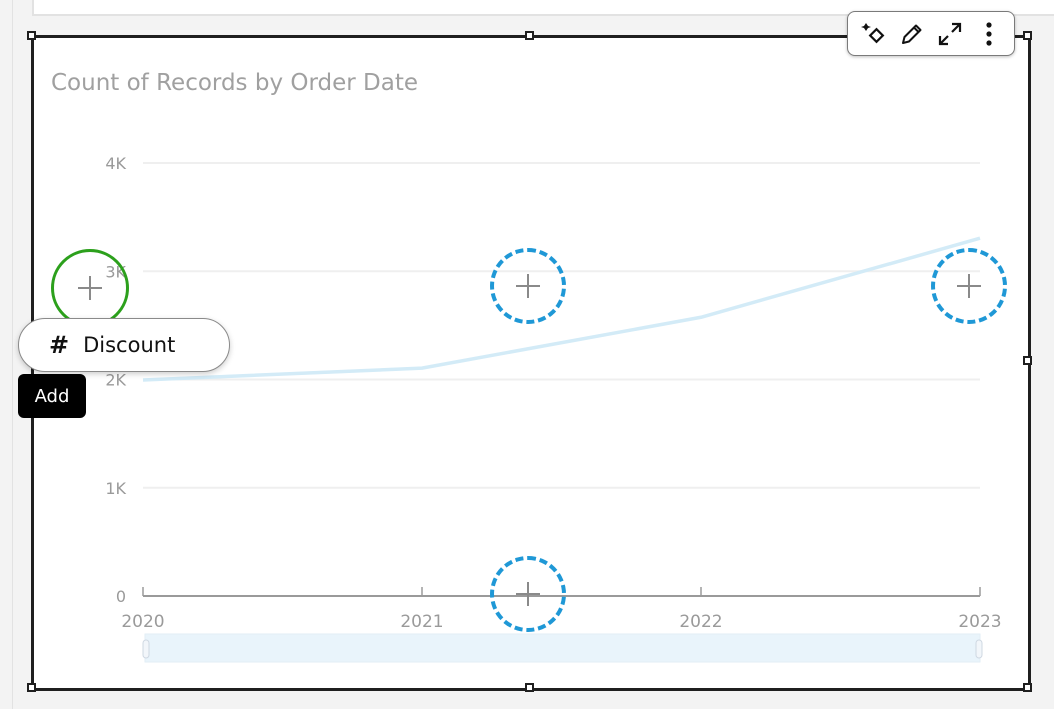 Image resolution: width=1054 pixels, height=709 pixels. Describe the element at coordinates (121, 596) in the screenshot. I see `y-tick-label: 0` at that location.